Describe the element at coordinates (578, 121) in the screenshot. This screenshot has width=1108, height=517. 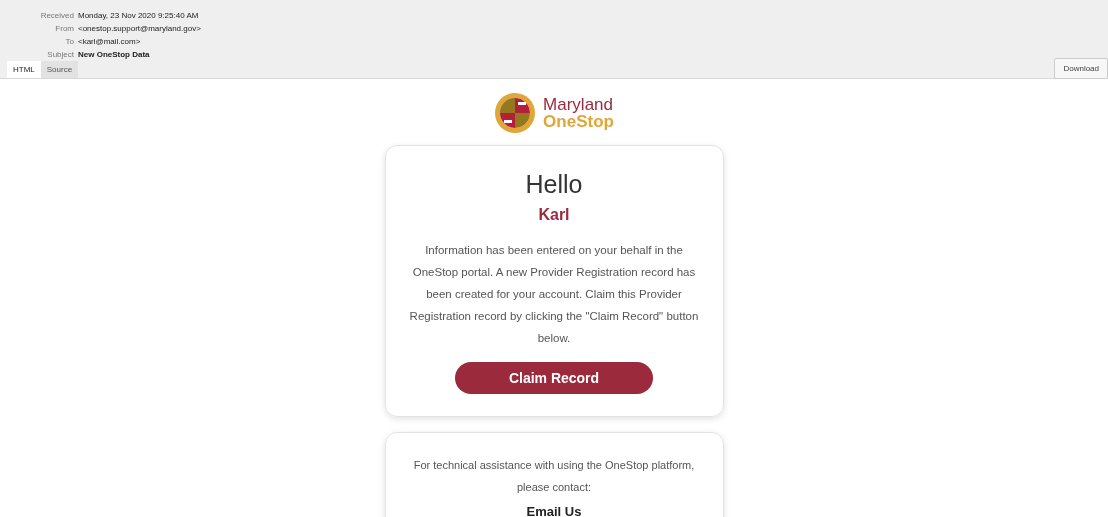
I see `logo-wordmark: OneStop` at that location.